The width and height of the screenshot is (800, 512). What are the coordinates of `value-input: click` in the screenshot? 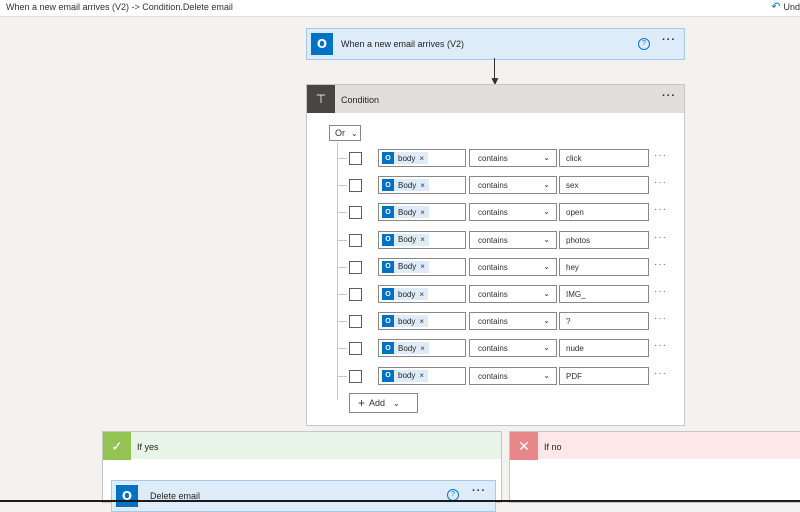 It's located at (604, 158).